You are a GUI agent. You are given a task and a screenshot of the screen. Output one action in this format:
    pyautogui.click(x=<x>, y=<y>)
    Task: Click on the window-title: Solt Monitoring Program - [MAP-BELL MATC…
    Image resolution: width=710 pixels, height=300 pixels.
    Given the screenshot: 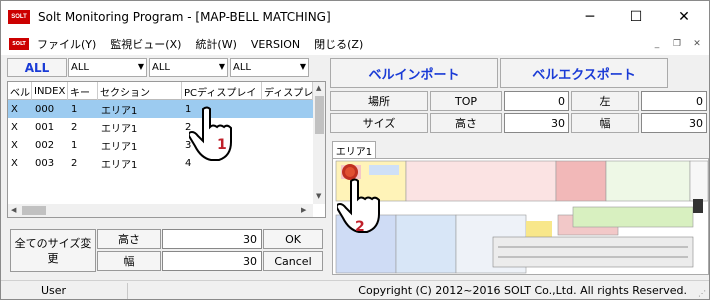 What is the action you would take?
    pyautogui.click(x=184, y=17)
    